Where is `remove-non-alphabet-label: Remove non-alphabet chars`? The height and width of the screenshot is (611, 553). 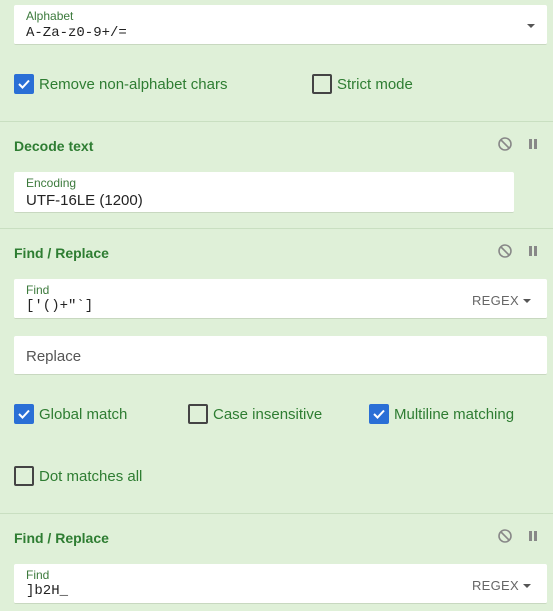 remove-non-alphabet-label: Remove non-alphabet chars is located at coordinates (133, 84).